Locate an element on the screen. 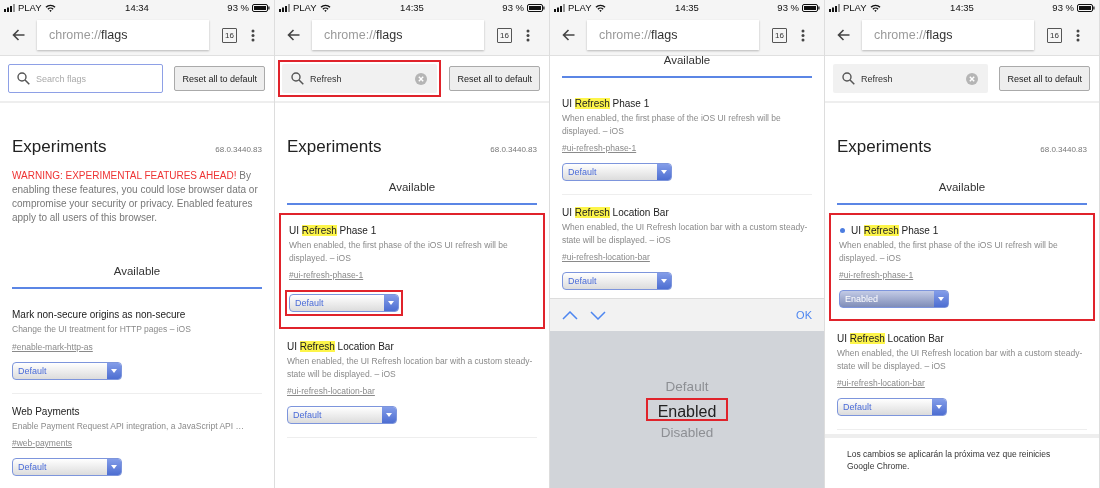  warning-text: WARNING: EXPERIMENTAL FEATURES AHEAD! By enabling these features, you could lose browser data or compromise your security or privacy. Enabled features apply to all users of this browser. is located at coordinates (135, 197).